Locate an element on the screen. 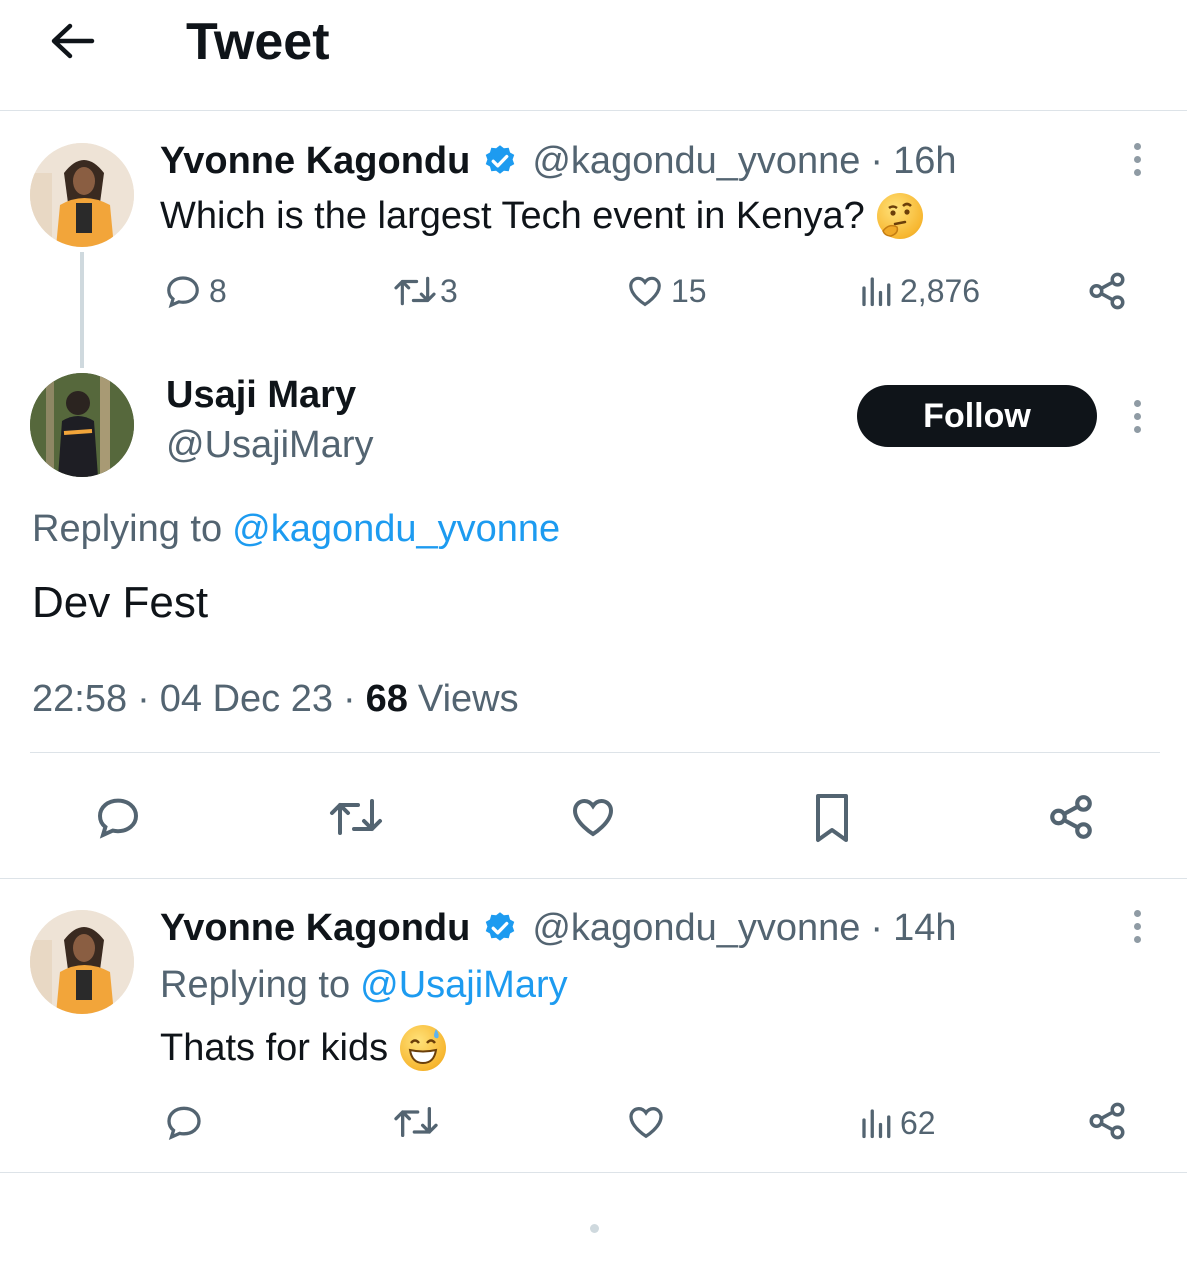 The width and height of the screenshot is (1187, 1280). replying-to: Replying to @kagondu_yvonne is located at coordinates (296, 529).